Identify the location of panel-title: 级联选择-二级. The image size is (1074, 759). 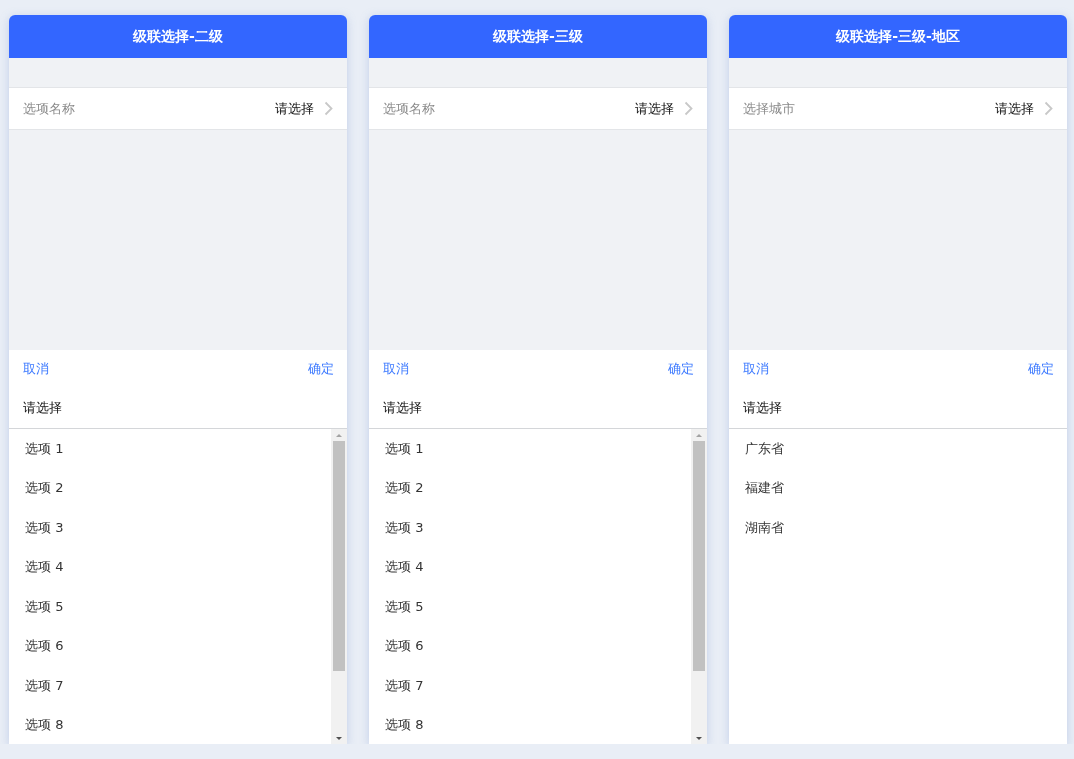
(178, 36).